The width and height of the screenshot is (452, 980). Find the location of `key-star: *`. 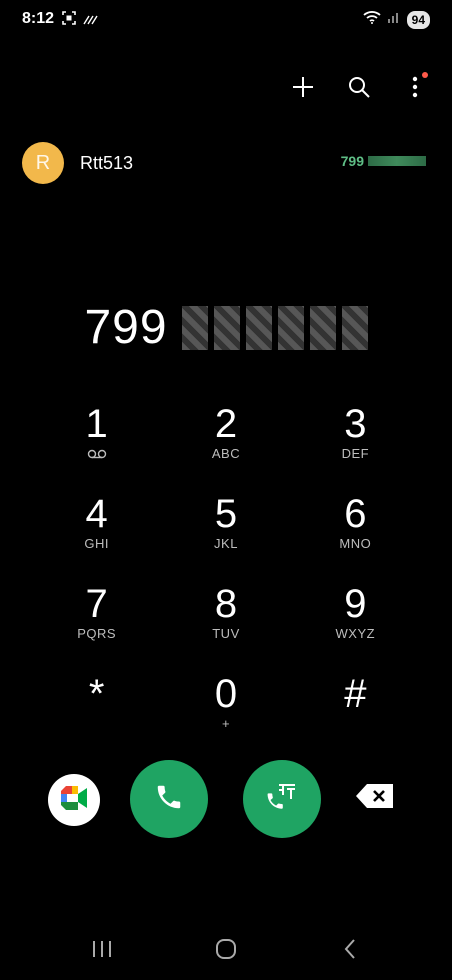

key-star: * is located at coordinates (96, 715).